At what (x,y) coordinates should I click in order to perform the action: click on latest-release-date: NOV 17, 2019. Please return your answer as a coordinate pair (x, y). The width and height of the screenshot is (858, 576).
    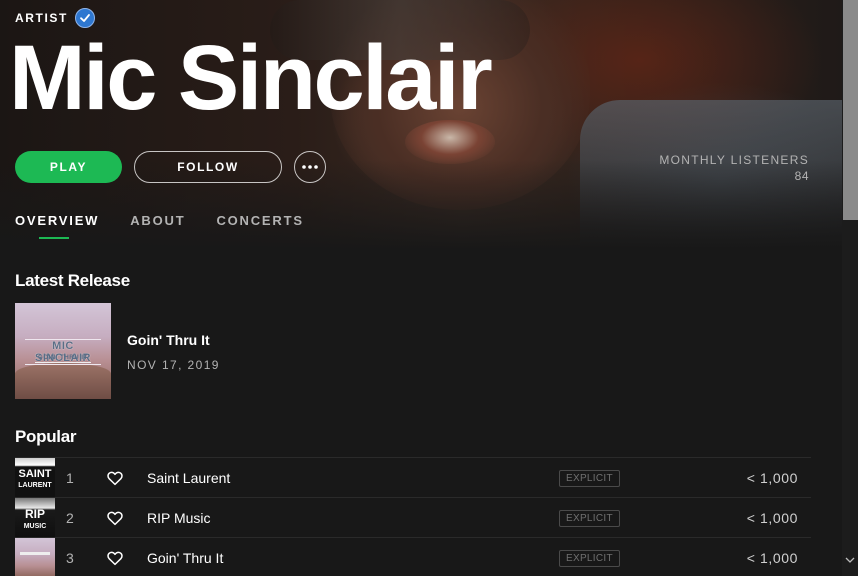
    Looking at the image, I should click on (173, 365).